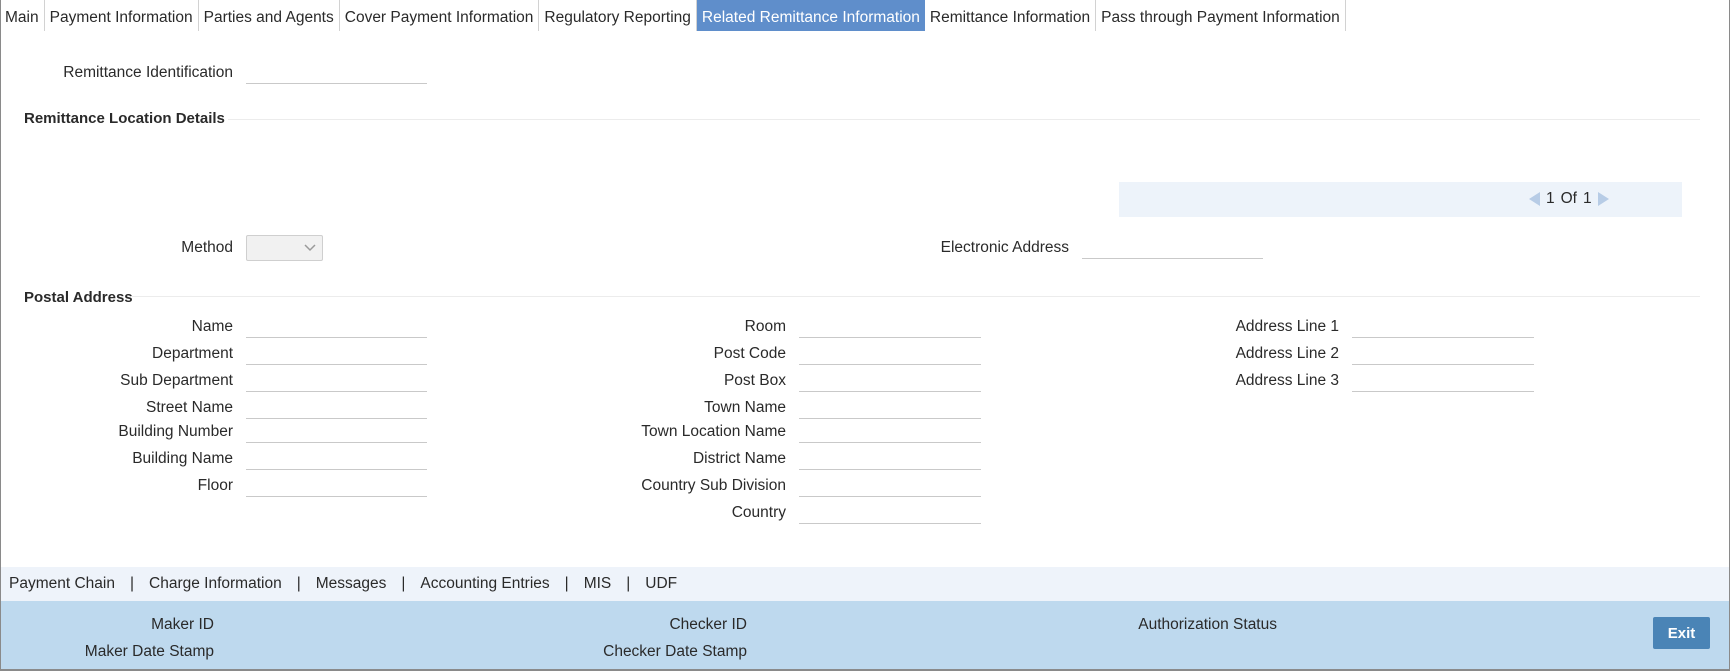 Image resolution: width=1730 pixels, height=671 pixels. I want to click on mis-link: MIS, so click(598, 584).